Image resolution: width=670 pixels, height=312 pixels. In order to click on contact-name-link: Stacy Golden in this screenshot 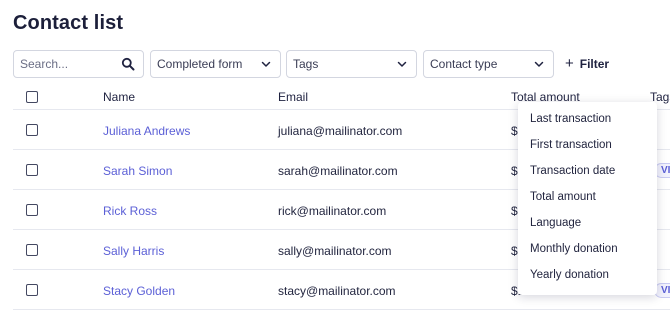, I will do `click(139, 291)`.